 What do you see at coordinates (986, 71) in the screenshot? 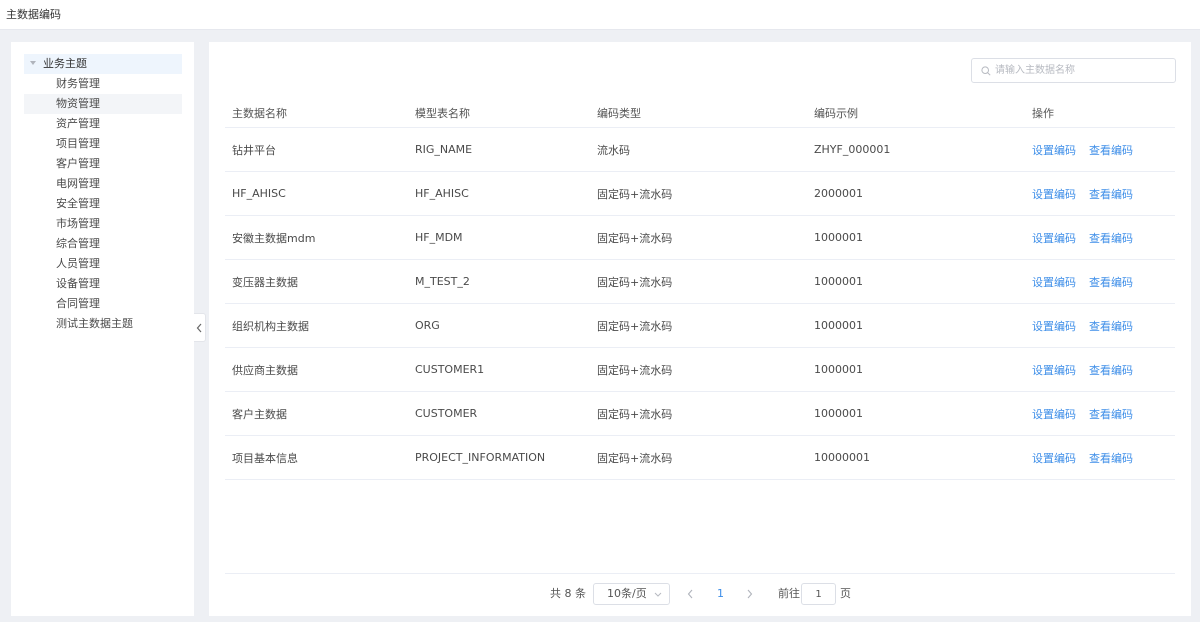
I see `search-icon` at bounding box center [986, 71].